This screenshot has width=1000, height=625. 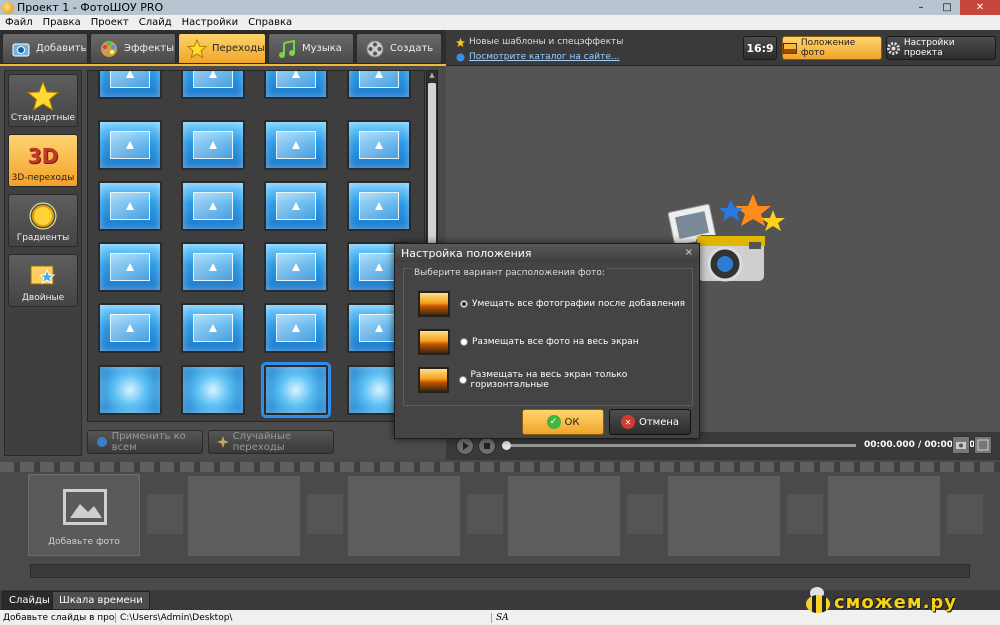 I want to click on tab-effects: Эффекты, so click(x=133, y=48).